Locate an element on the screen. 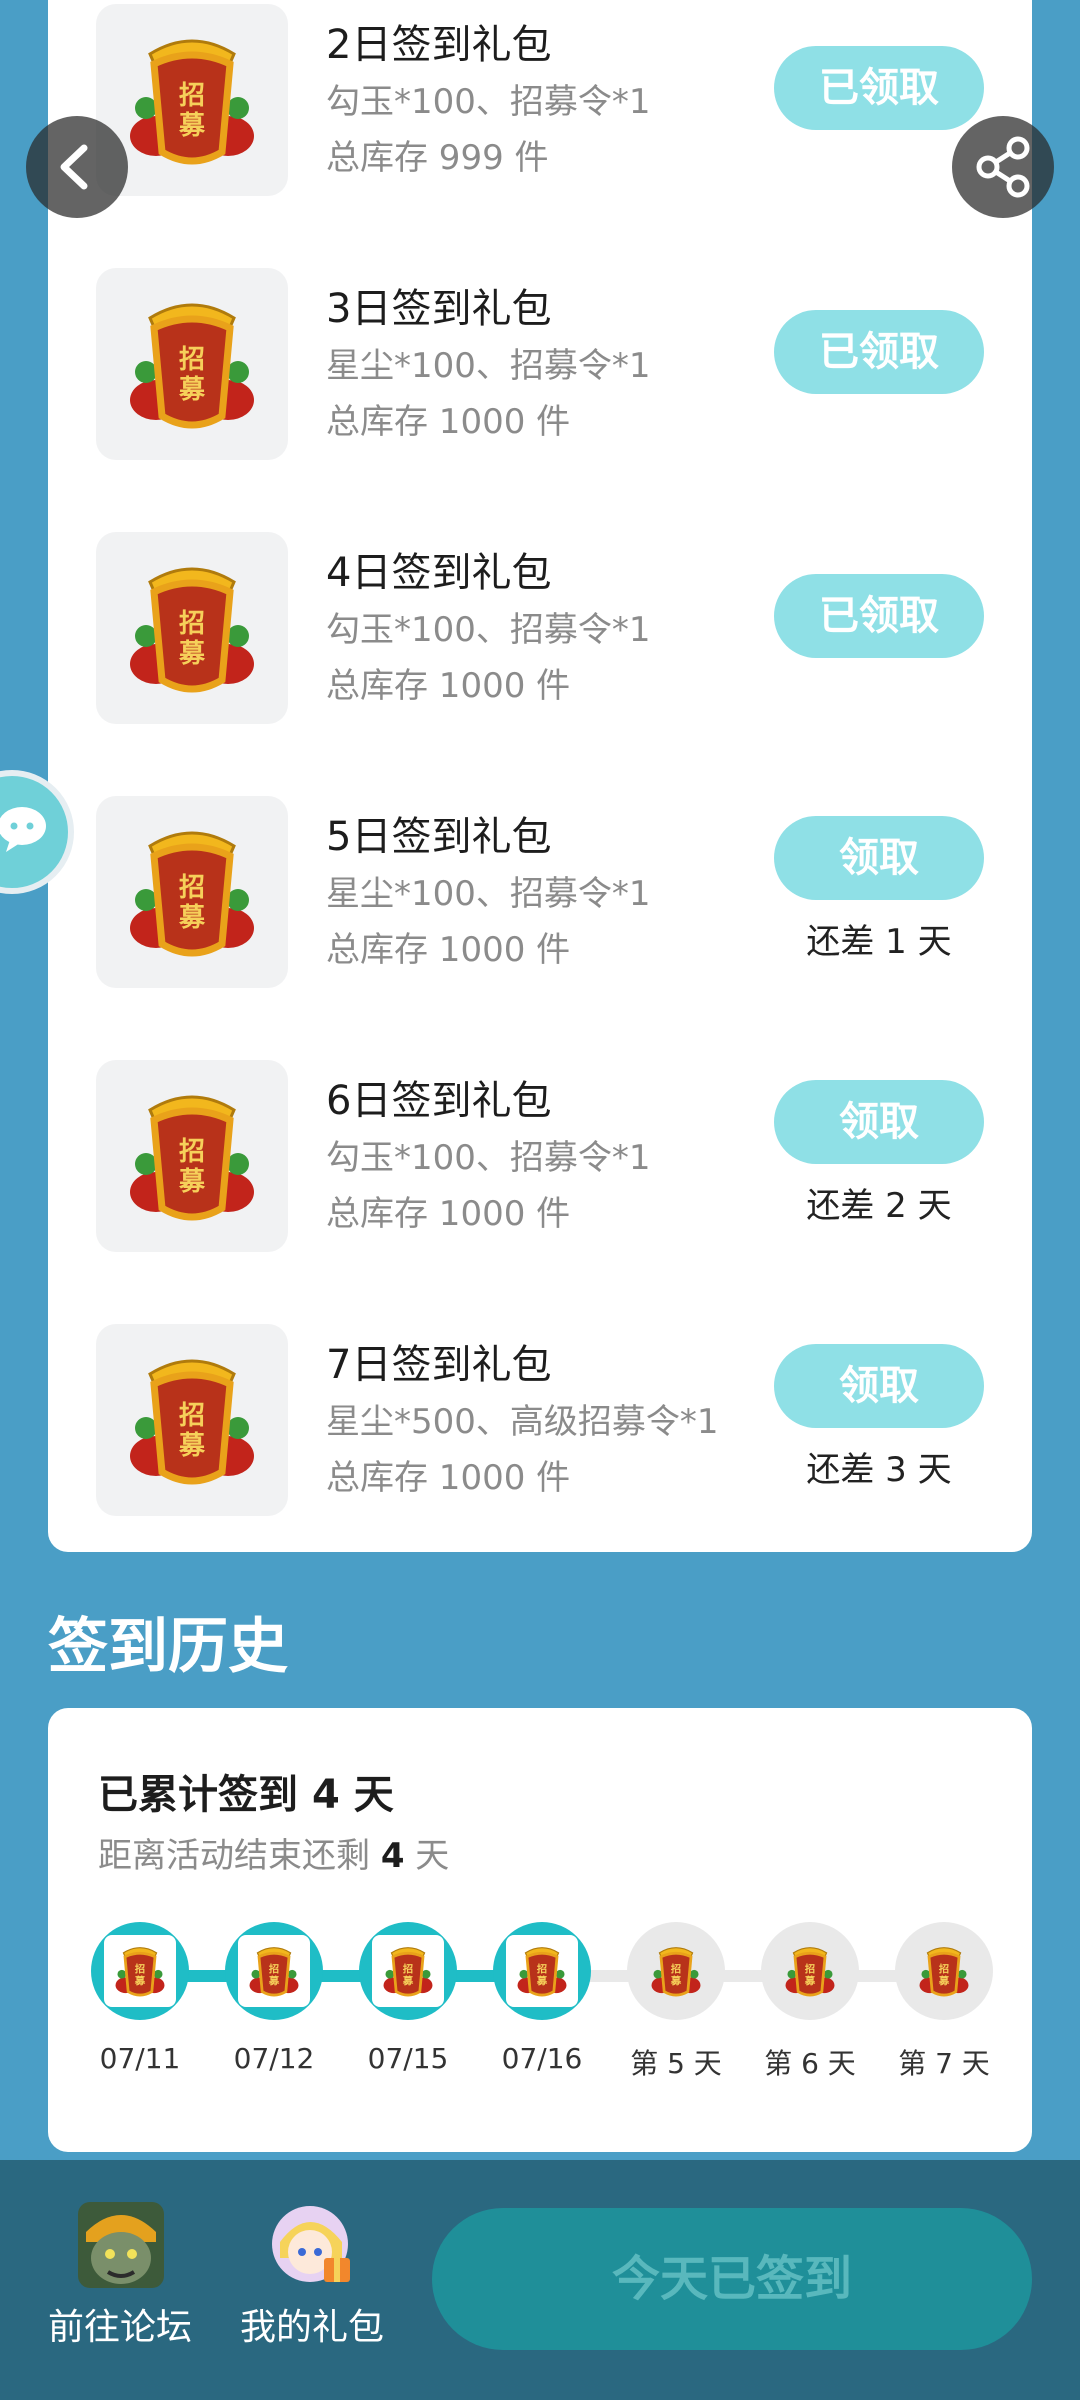 This screenshot has height=2400, width=1080. share-icon is located at coordinates (1003, 167).